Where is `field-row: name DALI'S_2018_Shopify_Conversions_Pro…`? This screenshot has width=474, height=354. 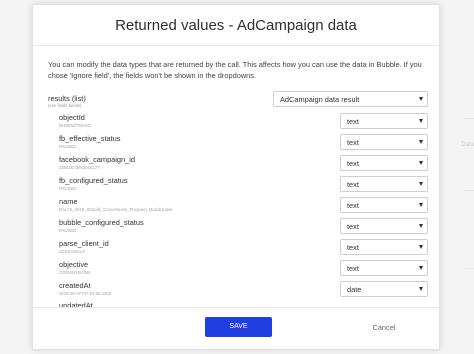 field-row: name DALI'S_2018_Shopify_Conversions_Pro… is located at coordinates (189, 204).